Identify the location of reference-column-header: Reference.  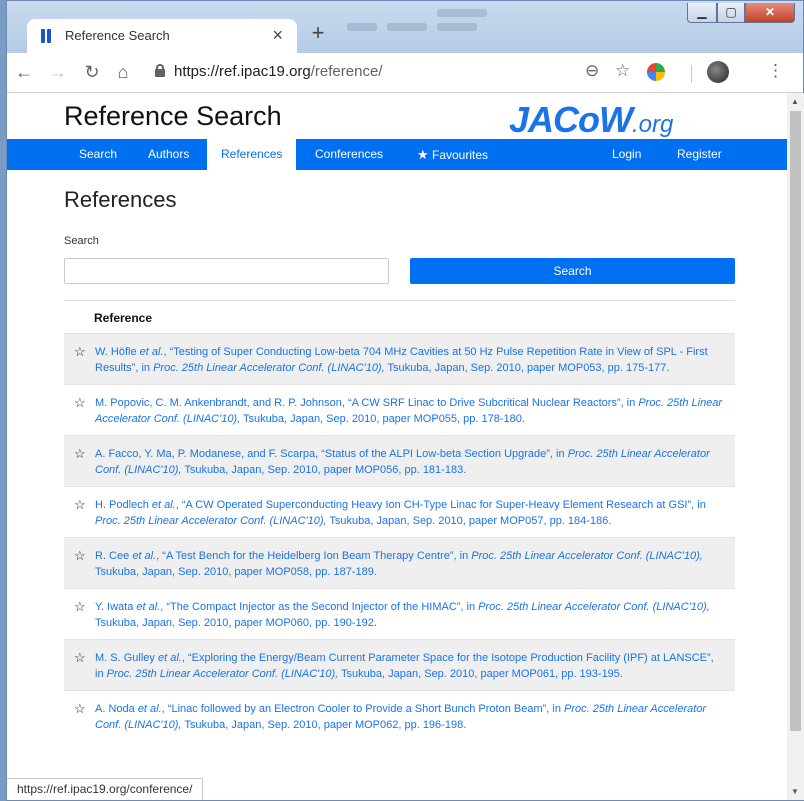
(123, 318).